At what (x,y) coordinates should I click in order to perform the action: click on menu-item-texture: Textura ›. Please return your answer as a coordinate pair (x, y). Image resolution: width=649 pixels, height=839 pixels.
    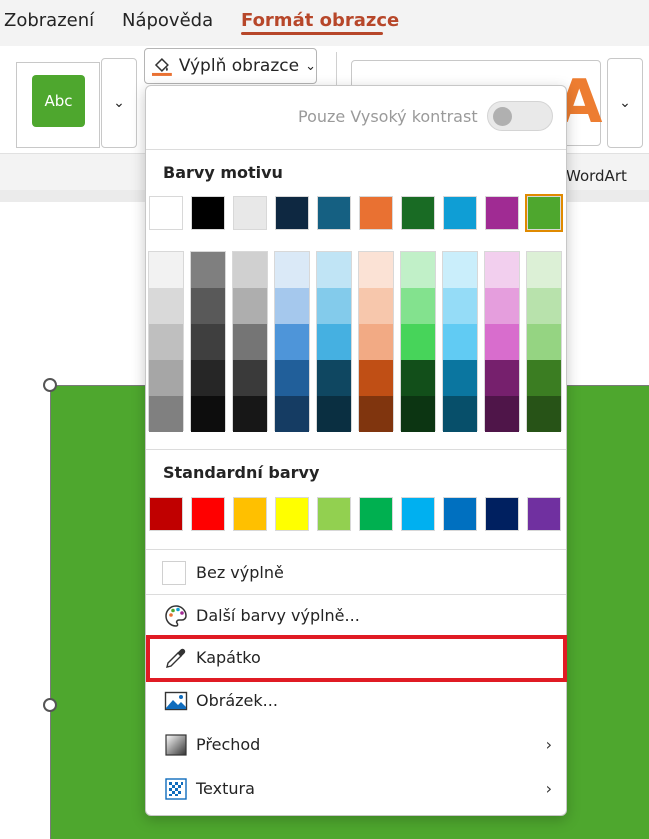
    Looking at the image, I should click on (357, 789).